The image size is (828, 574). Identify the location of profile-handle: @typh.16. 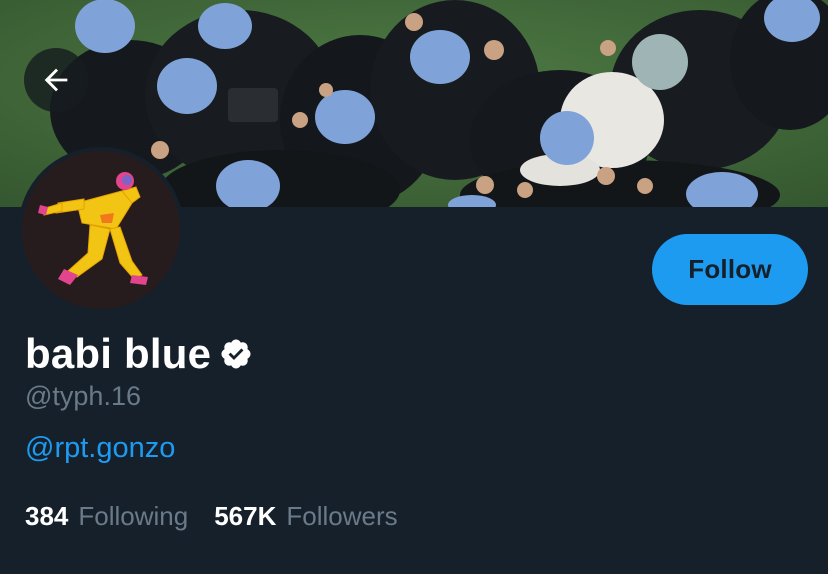
(83, 396).